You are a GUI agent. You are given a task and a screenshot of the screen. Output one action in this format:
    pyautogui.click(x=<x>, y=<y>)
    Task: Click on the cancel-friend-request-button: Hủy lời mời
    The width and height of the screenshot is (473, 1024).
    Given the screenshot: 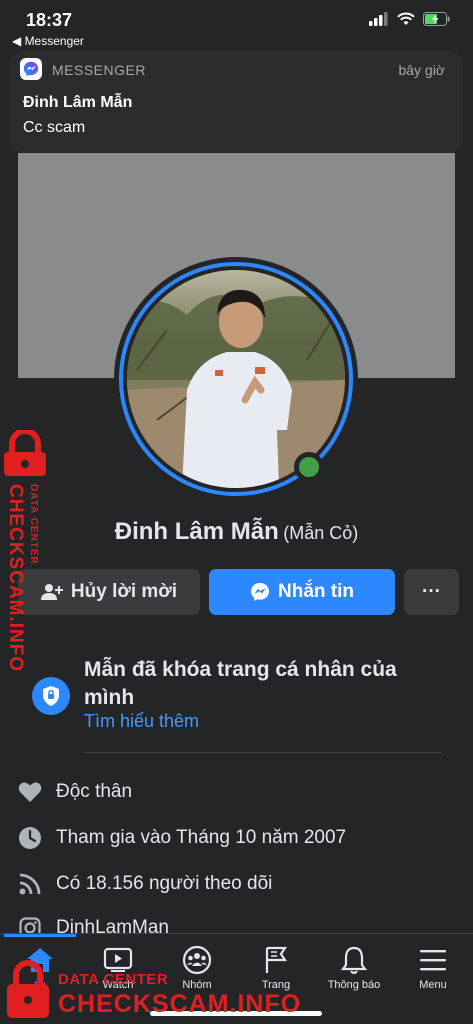 What is the action you would take?
    pyautogui.click(x=109, y=592)
    